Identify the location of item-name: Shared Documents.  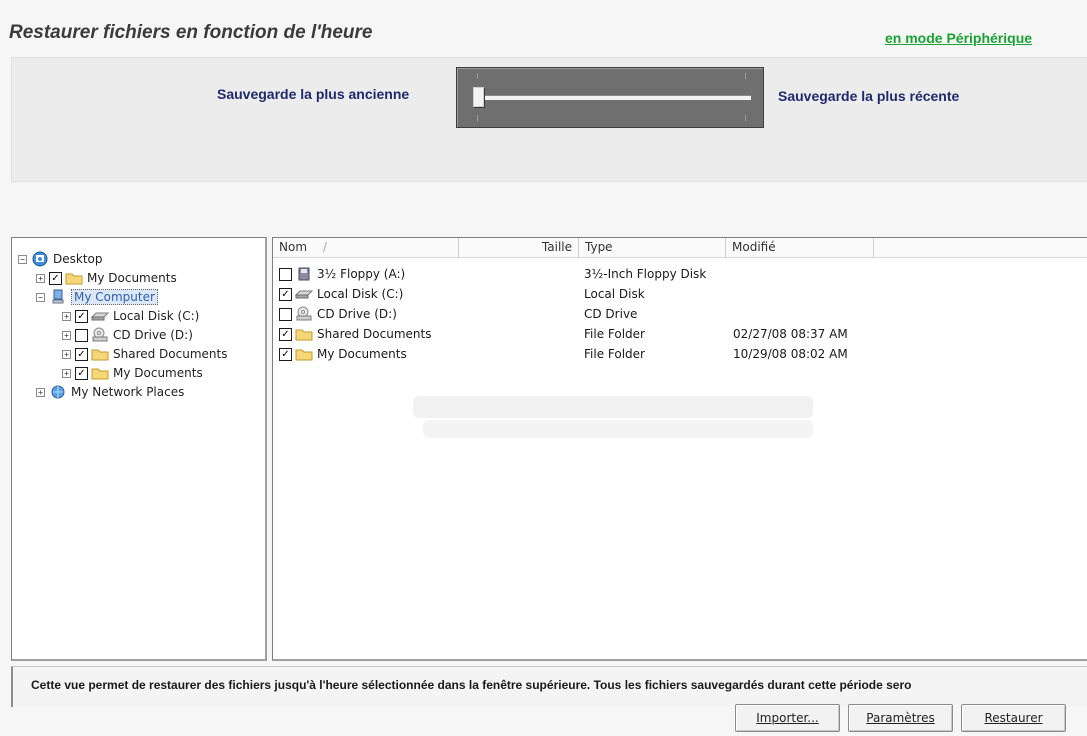
(374, 334).